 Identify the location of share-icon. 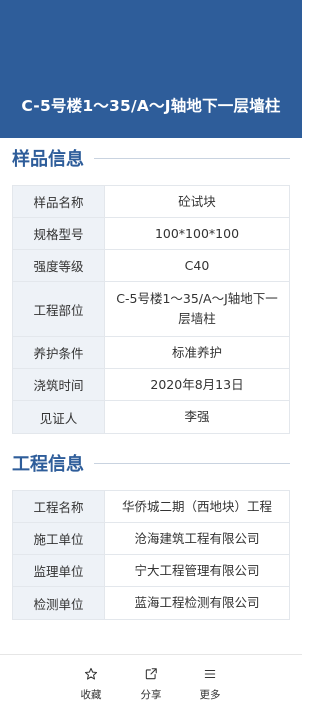
(151, 674).